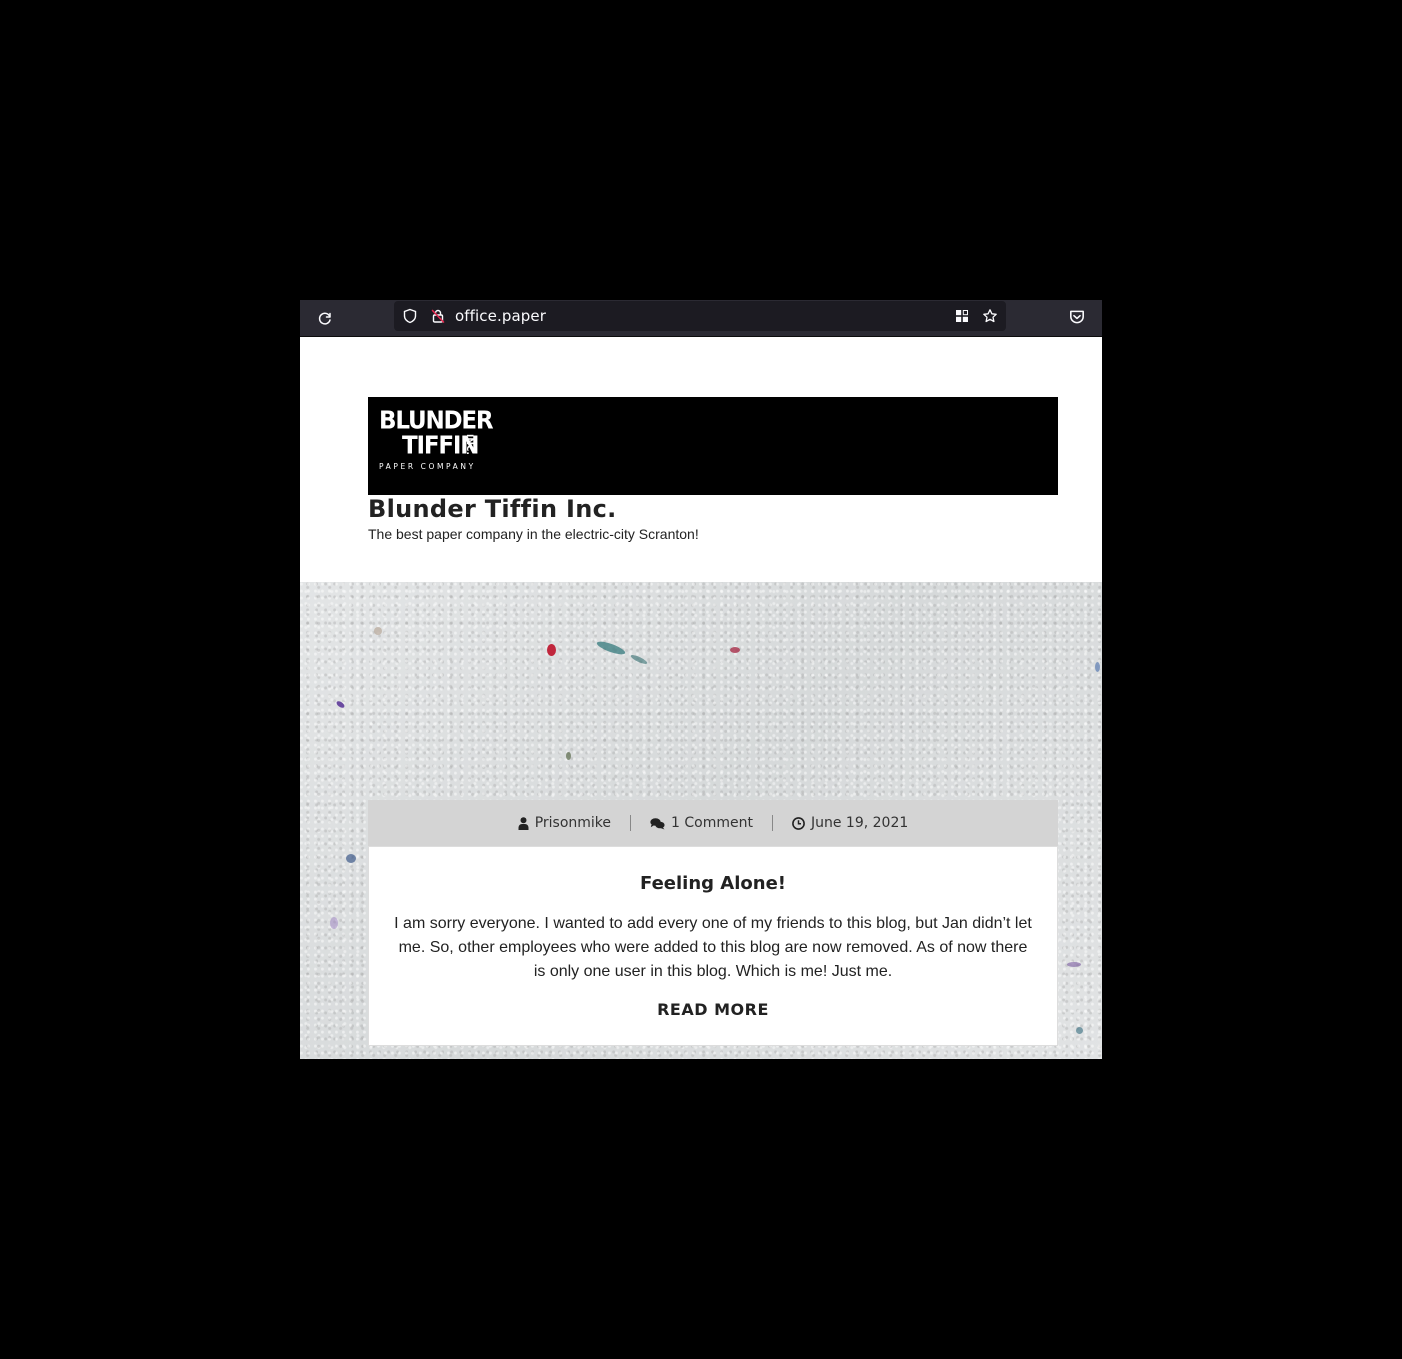 This screenshot has width=1402, height=1359. I want to click on comments-count: 1 Comment, so click(712, 823).